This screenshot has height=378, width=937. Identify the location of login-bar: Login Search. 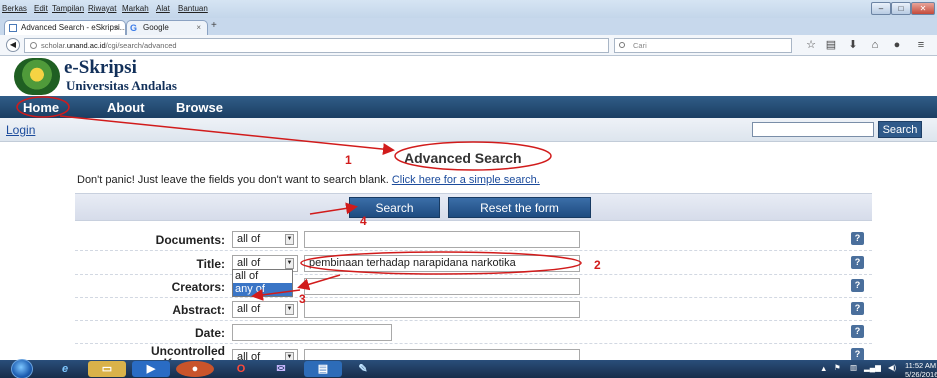
(468, 130).